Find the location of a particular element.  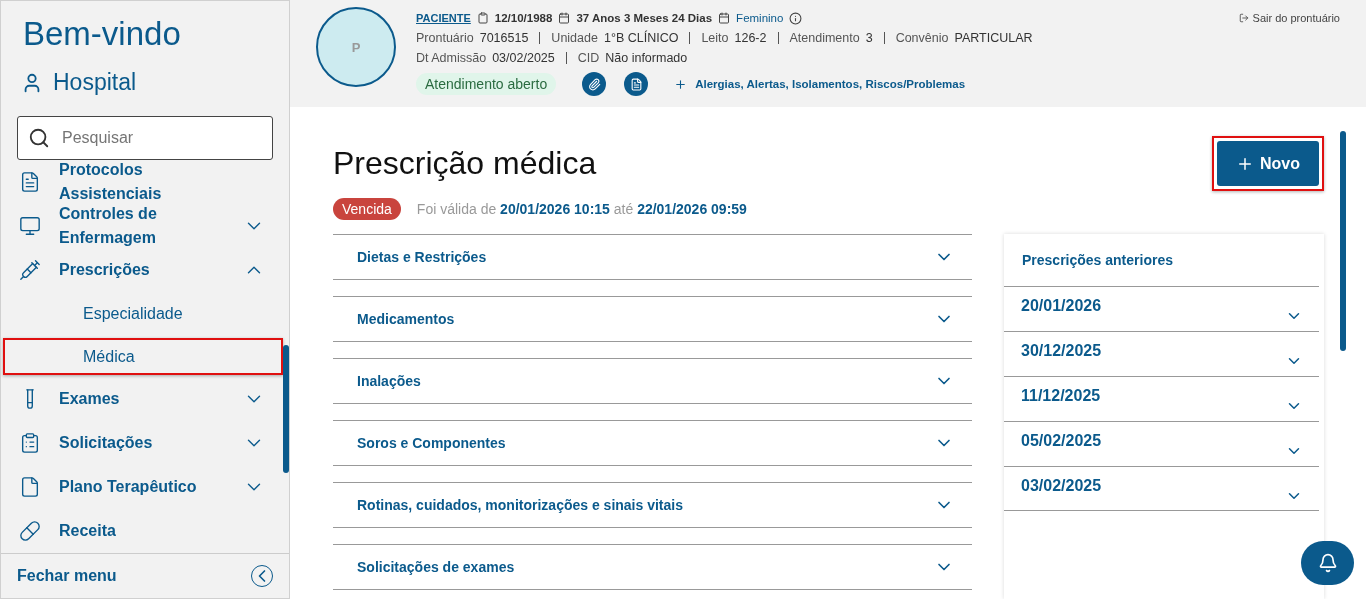

exit-link: Sair do prontuário is located at coordinates (1289, 18).